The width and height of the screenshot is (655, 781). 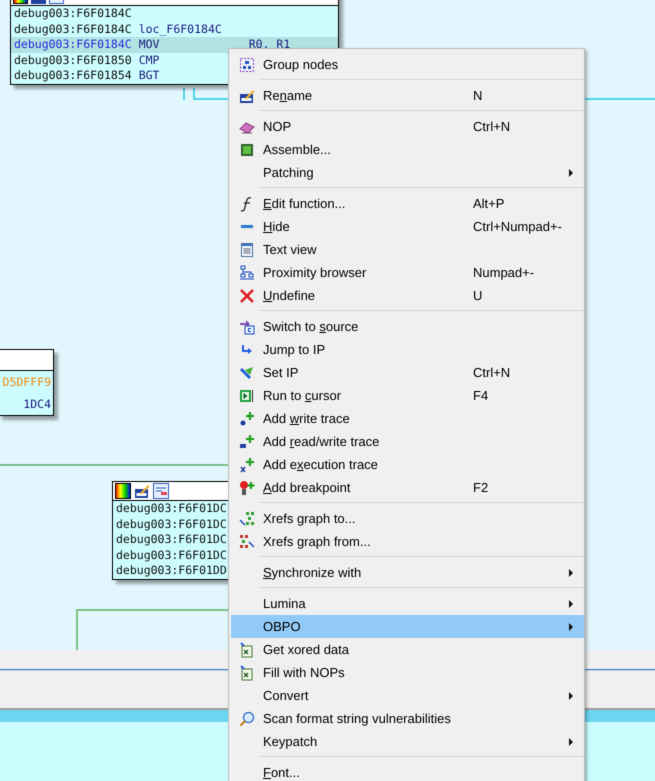 What do you see at coordinates (517, 226) in the screenshot?
I see `shortcut-text: Ctrl+Numpad+-` at bounding box center [517, 226].